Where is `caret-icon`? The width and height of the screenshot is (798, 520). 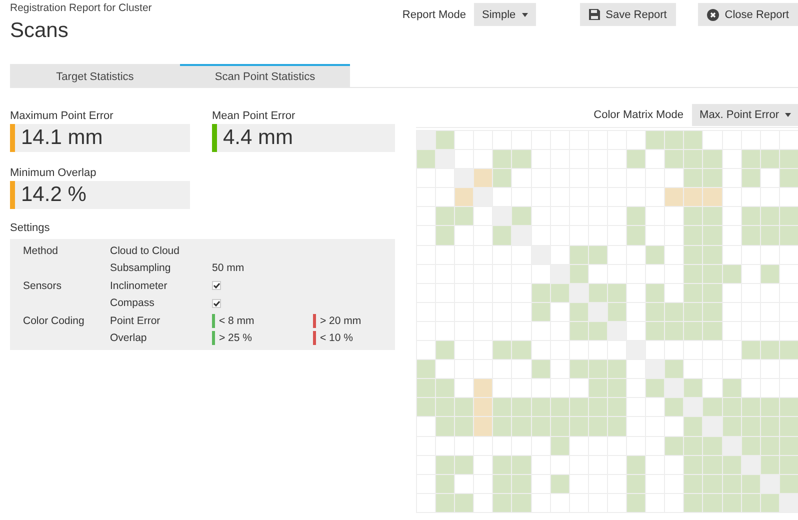
caret-icon is located at coordinates (525, 14).